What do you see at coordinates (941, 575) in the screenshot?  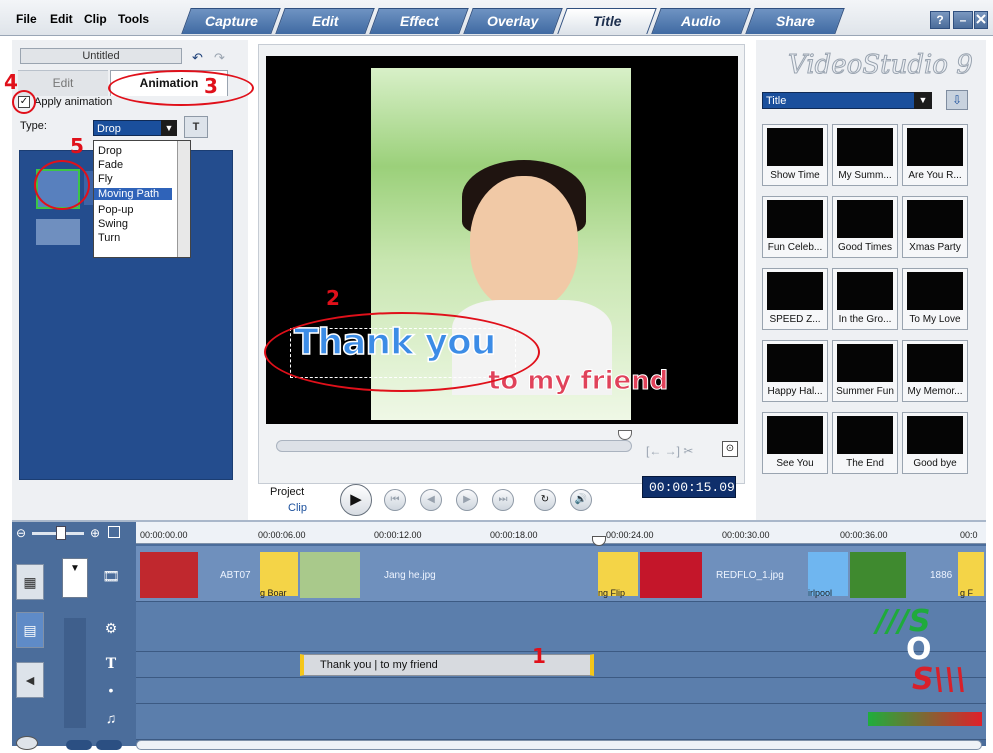 I see `video-clip-label: 1886` at bounding box center [941, 575].